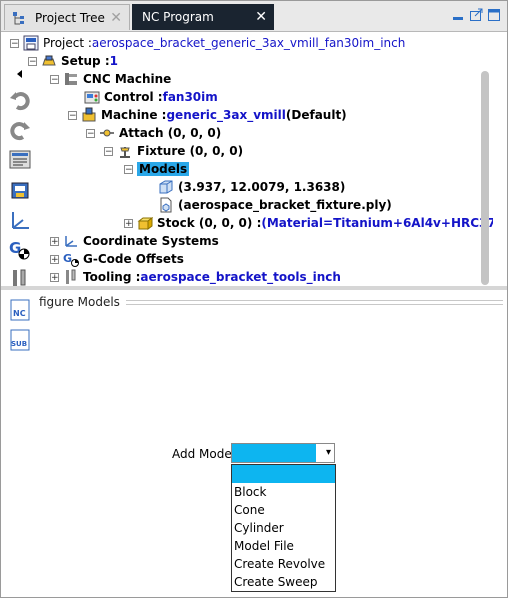 This screenshot has width=508, height=598. I want to click on tree-row-machine: − Machine : generic_3ax_vmill (Default), so click(207, 115).